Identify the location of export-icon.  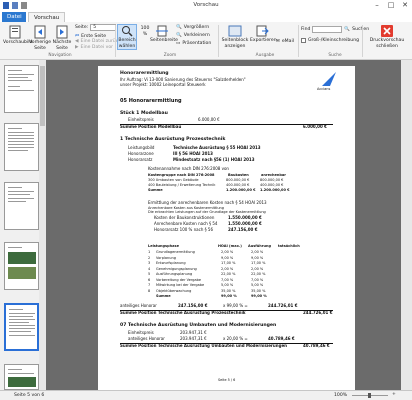
(262, 31).